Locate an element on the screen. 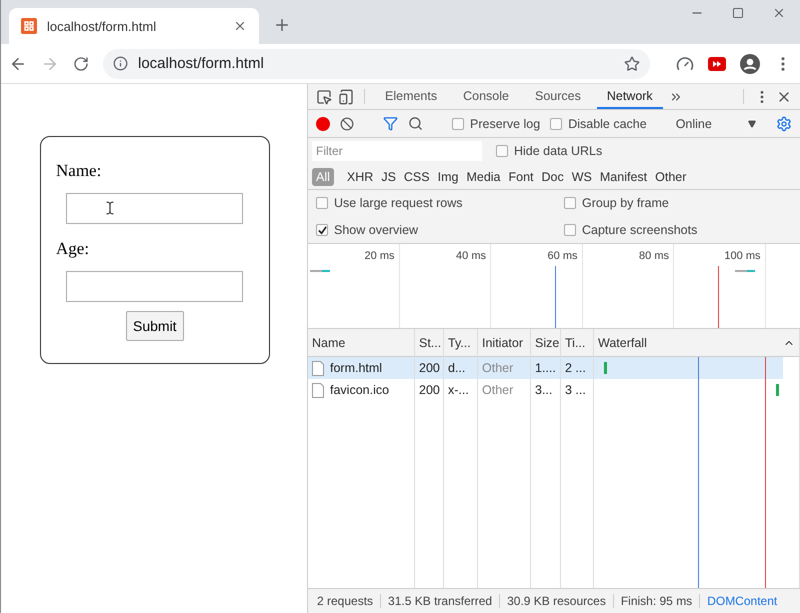 This screenshot has width=800, height=613. checkbox: Capture screenshots is located at coordinates (678, 230).